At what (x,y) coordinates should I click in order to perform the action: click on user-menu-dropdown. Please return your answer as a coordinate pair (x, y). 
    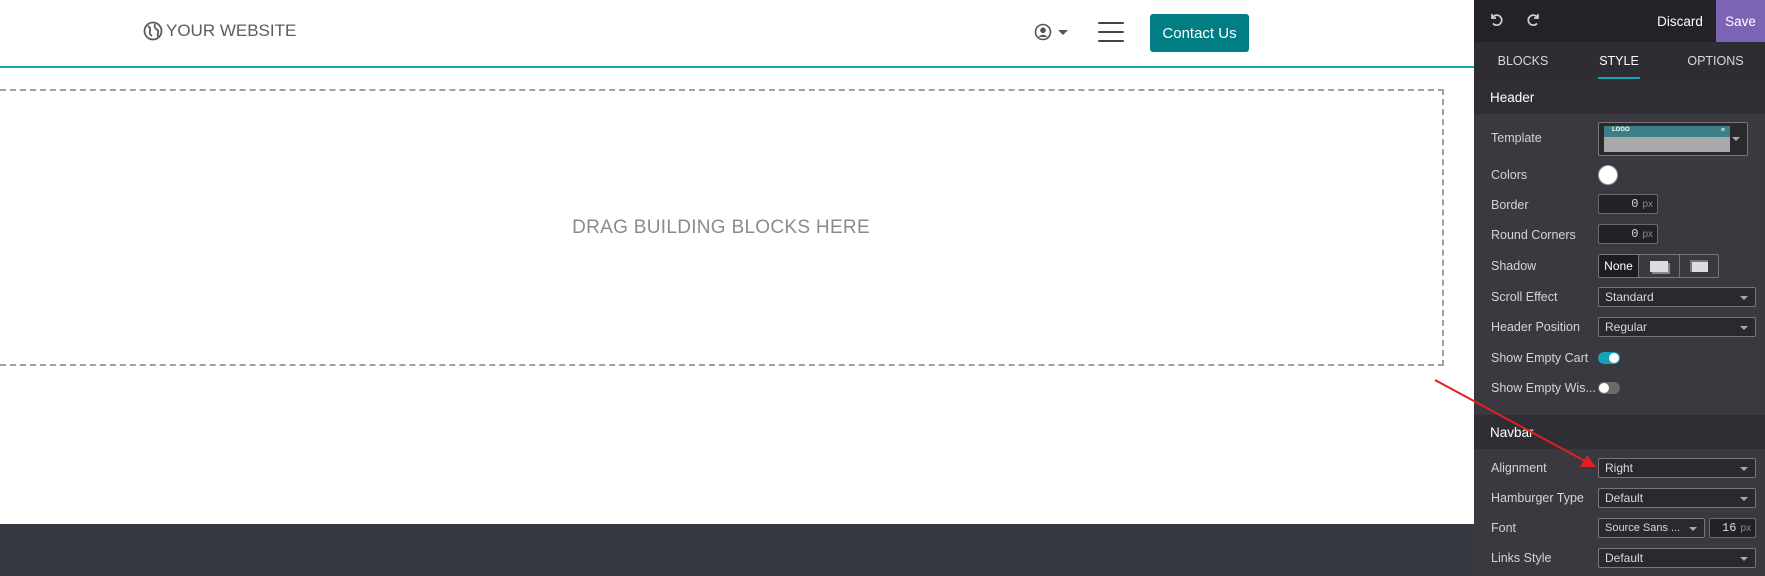
    Looking at the image, I should click on (1051, 32).